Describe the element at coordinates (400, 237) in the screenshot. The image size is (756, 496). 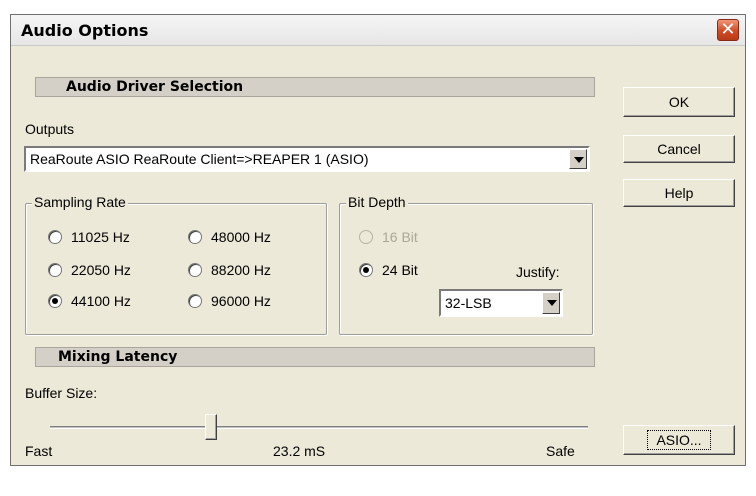
I see `radio-label: 16 Bit` at that location.